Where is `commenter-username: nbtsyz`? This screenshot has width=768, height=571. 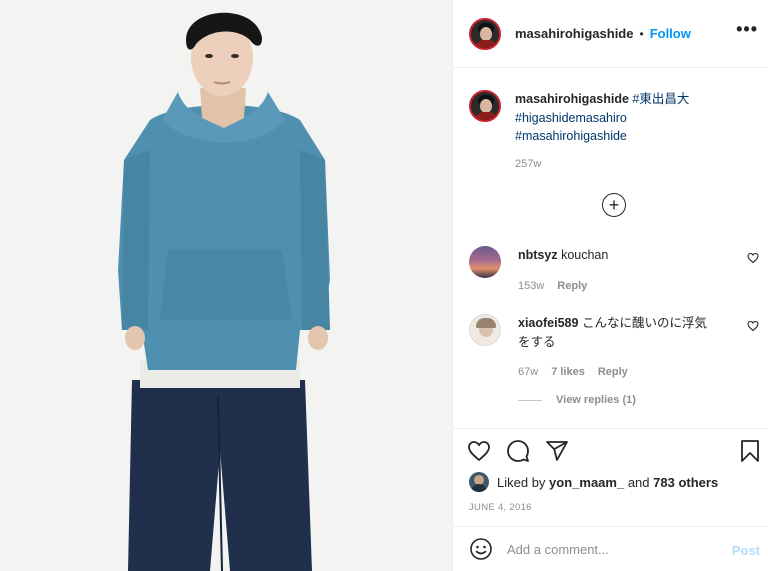 commenter-username: nbtsyz is located at coordinates (538, 255).